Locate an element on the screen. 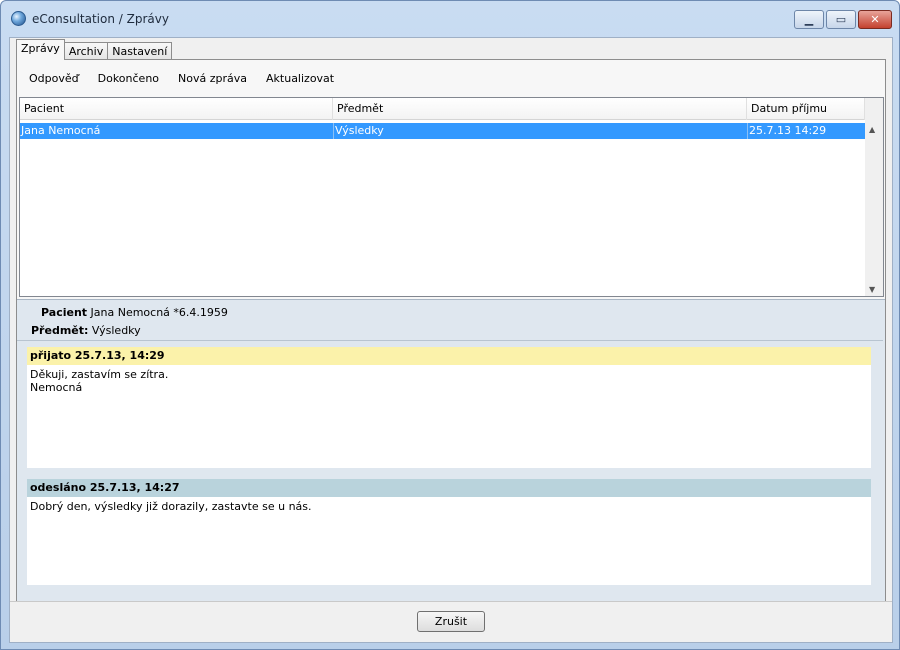 This screenshot has width=900, height=650. message-header: odesláno 25.7.13, 14:27 is located at coordinates (449, 488).